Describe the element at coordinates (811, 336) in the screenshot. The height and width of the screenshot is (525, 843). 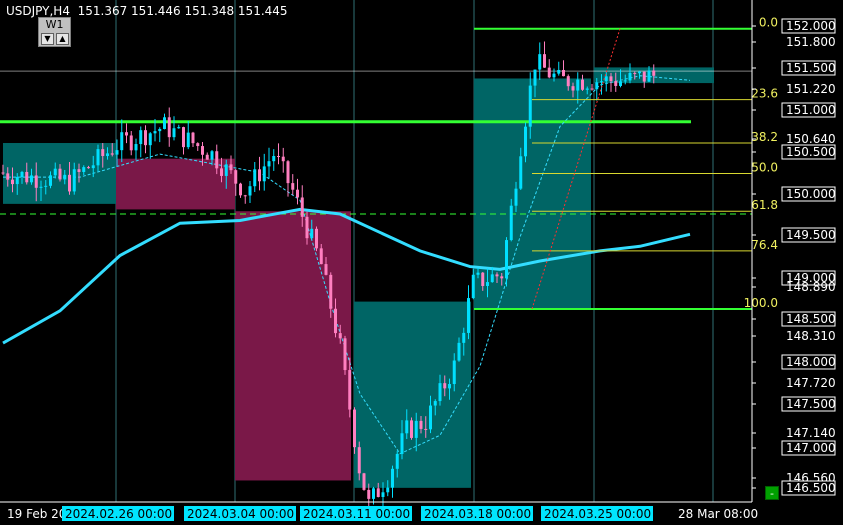
I see `price-label: 148.310` at that location.